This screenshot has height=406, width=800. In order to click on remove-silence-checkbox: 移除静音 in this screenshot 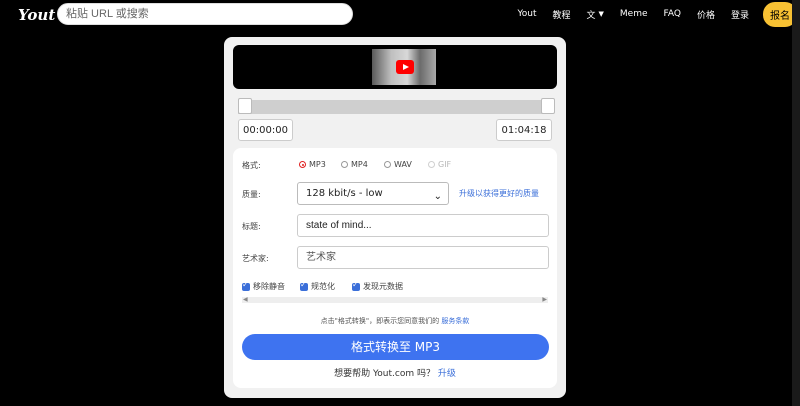, I will do `click(263, 286)`.